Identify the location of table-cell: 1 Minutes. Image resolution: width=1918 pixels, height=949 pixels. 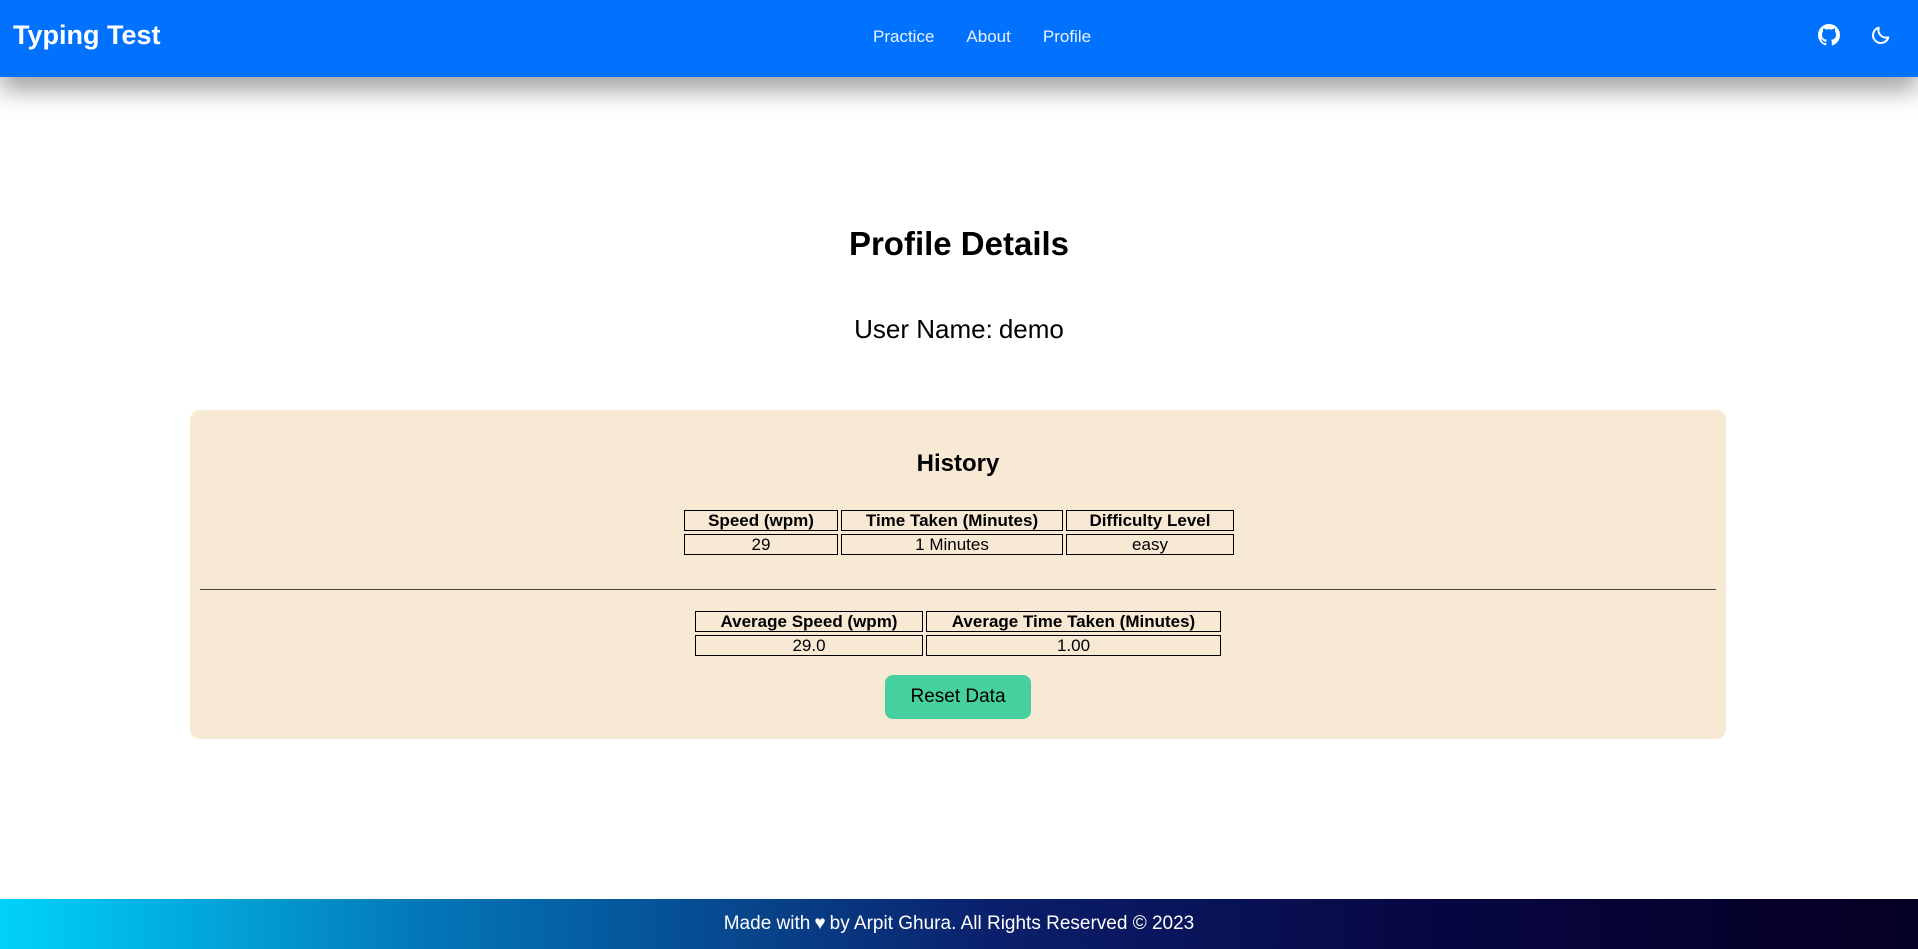
(952, 544).